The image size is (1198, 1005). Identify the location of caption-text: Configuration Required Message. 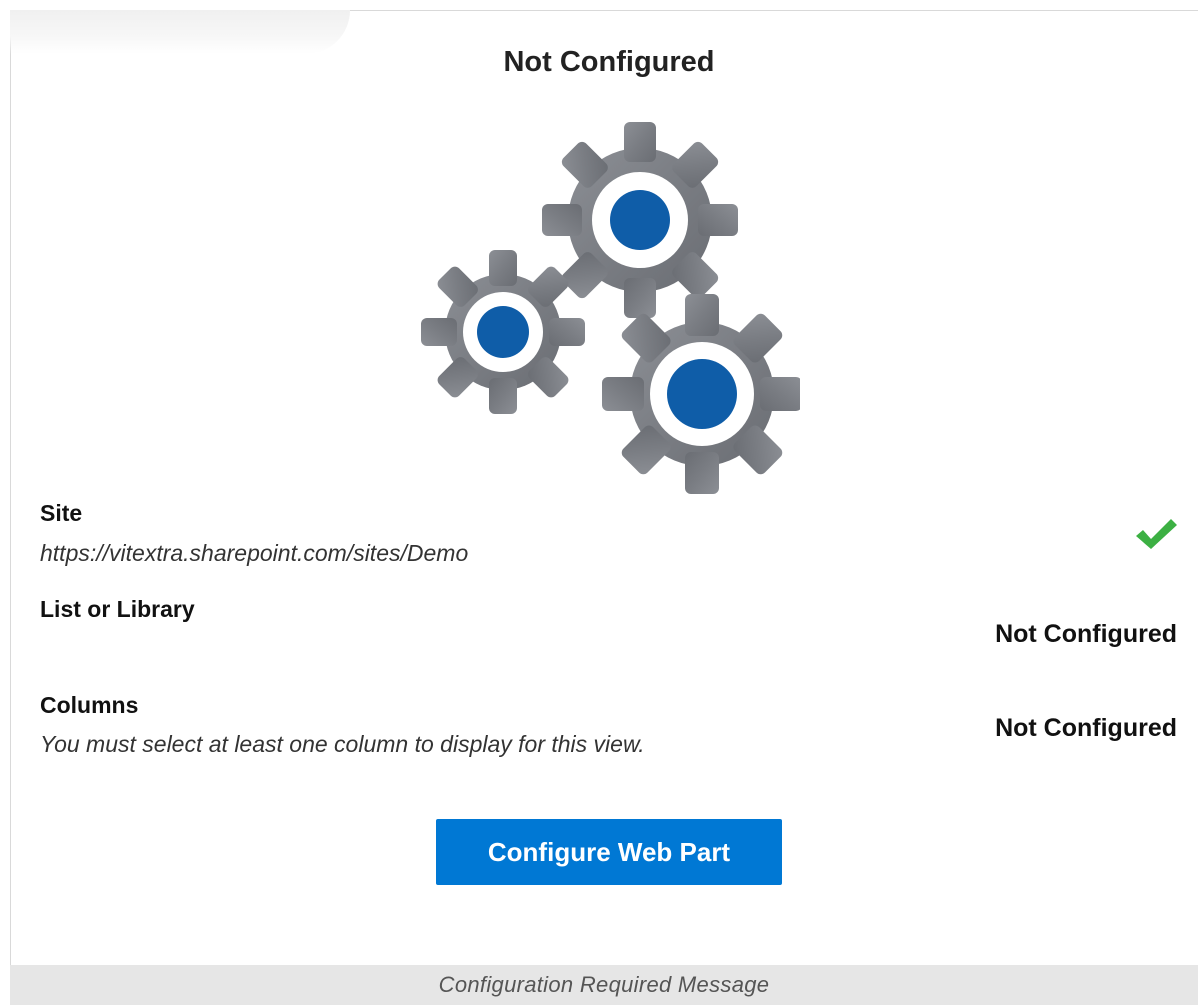
(604, 984).